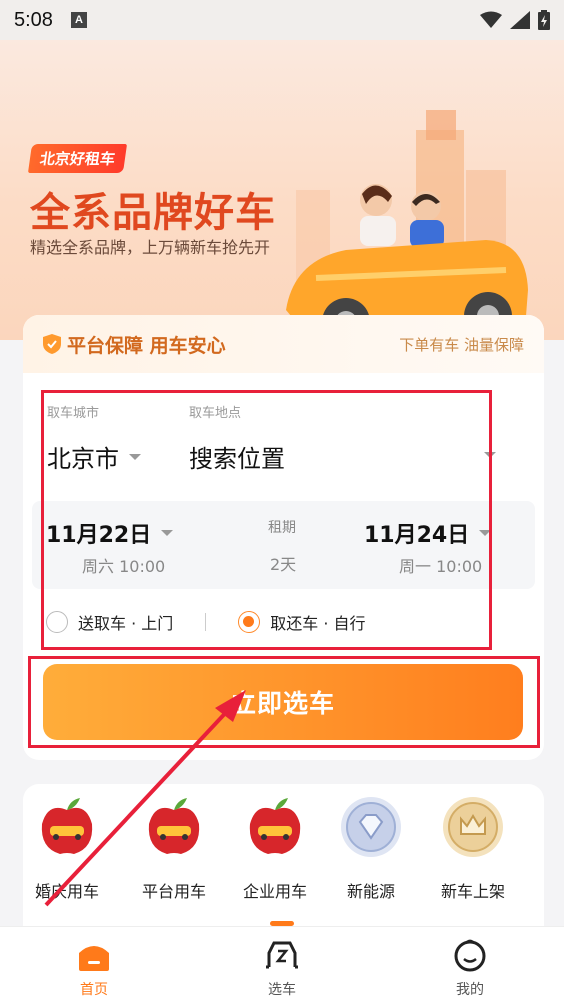 Image resolution: width=564 pixels, height=1003 pixels. What do you see at coordinates (283, 344) in the screenshot?
I see `guarantee-bar: 平台保障 用车安心 下单有车 油量保障` at bounding box center [283, 344].